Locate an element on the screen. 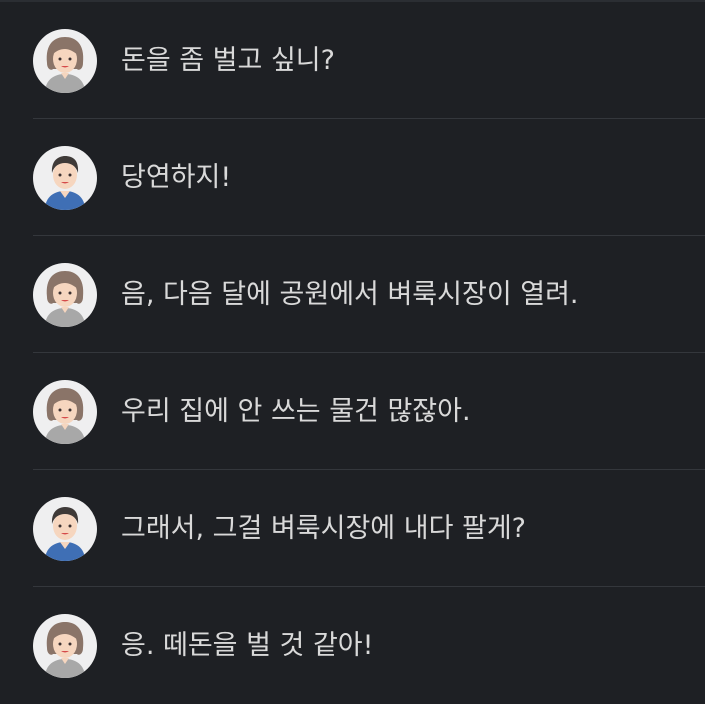  message-text: 응. 떼돈을 벌 것 같아! is located at coordinates (247, 645).